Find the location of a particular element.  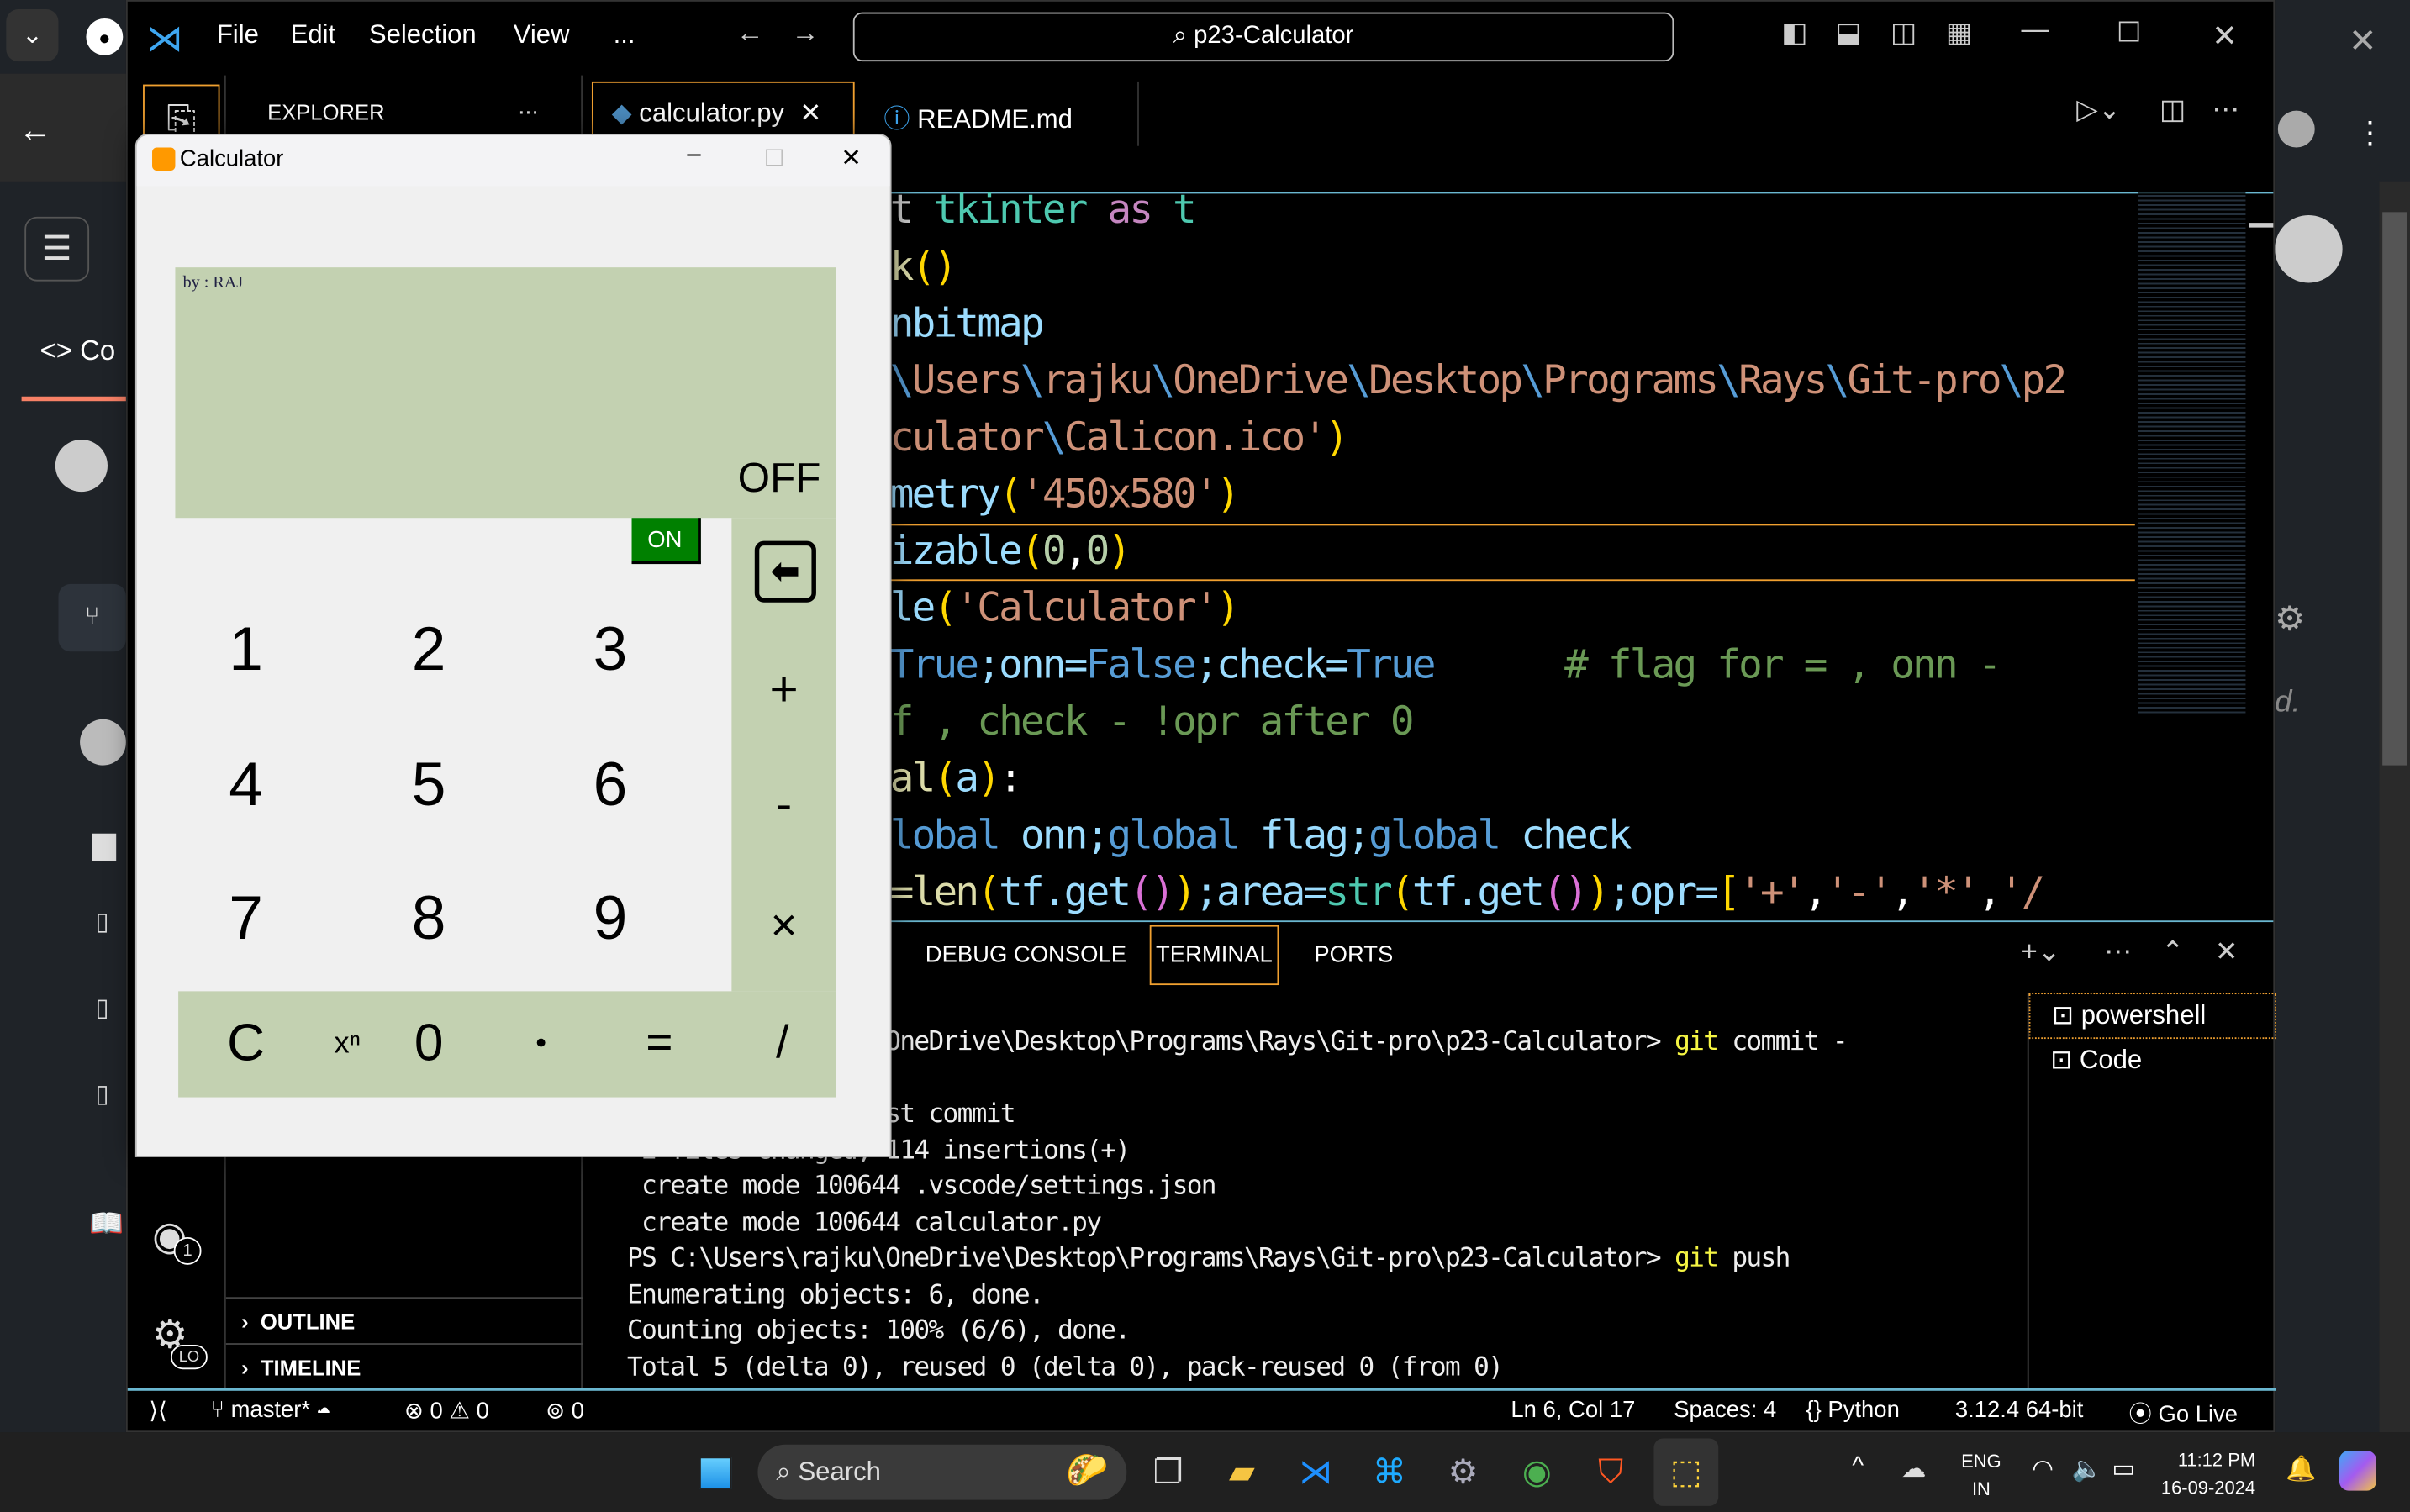

language-indicator: ENG IN is located at coordinates (1981, 1475).